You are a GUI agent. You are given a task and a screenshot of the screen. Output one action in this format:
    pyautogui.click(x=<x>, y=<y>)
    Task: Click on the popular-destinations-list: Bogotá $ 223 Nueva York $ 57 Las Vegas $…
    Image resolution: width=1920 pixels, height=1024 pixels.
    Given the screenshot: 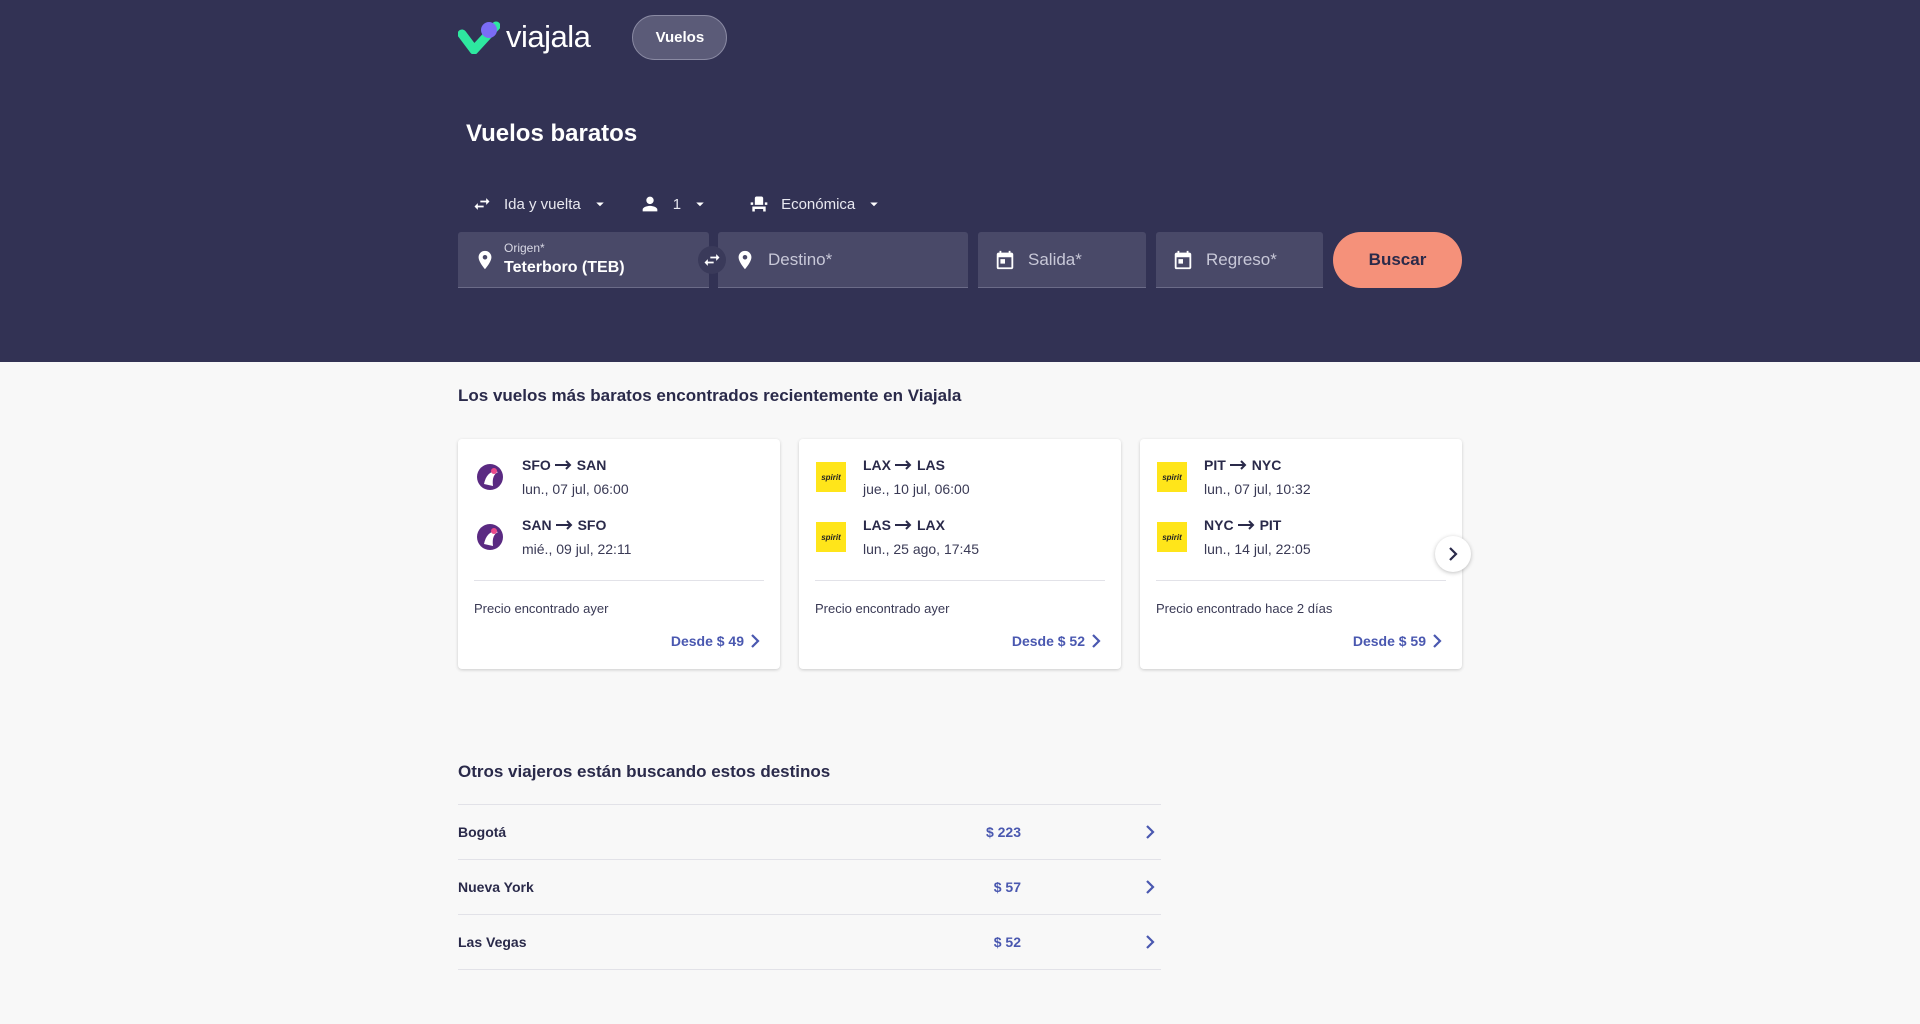 What is the action you would take?
    pyautogui.click(x=809, y=914)
    